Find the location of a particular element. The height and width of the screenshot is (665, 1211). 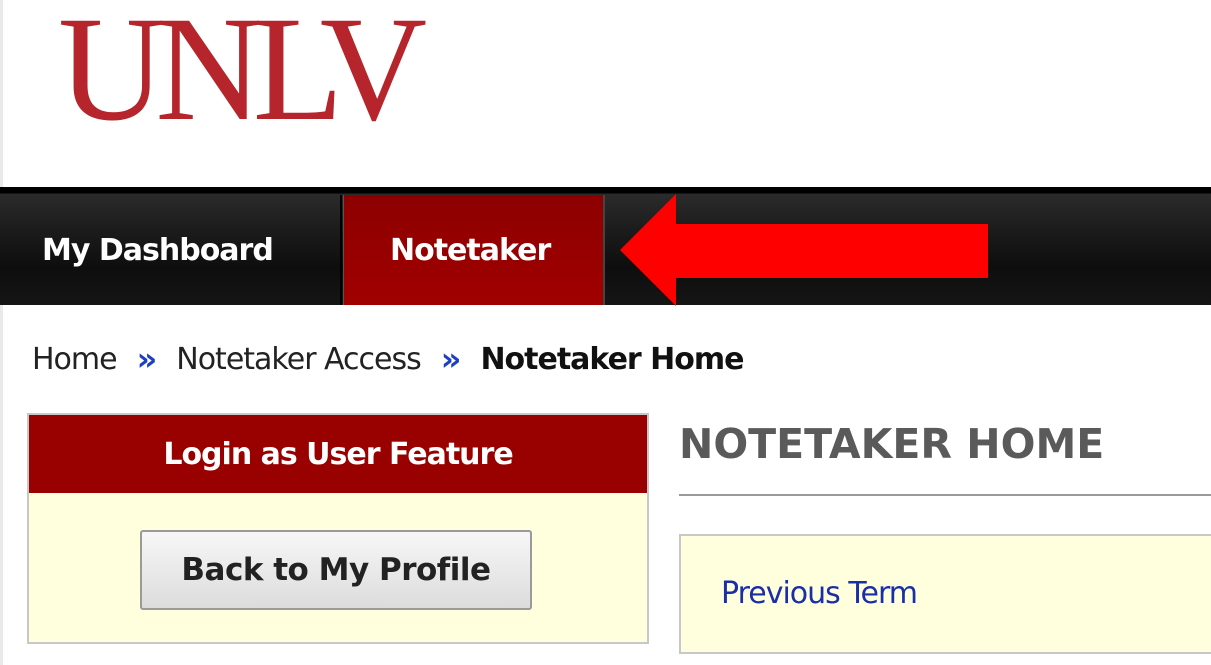

unlv-logo: UNLV is located at coordinates (242, 72).